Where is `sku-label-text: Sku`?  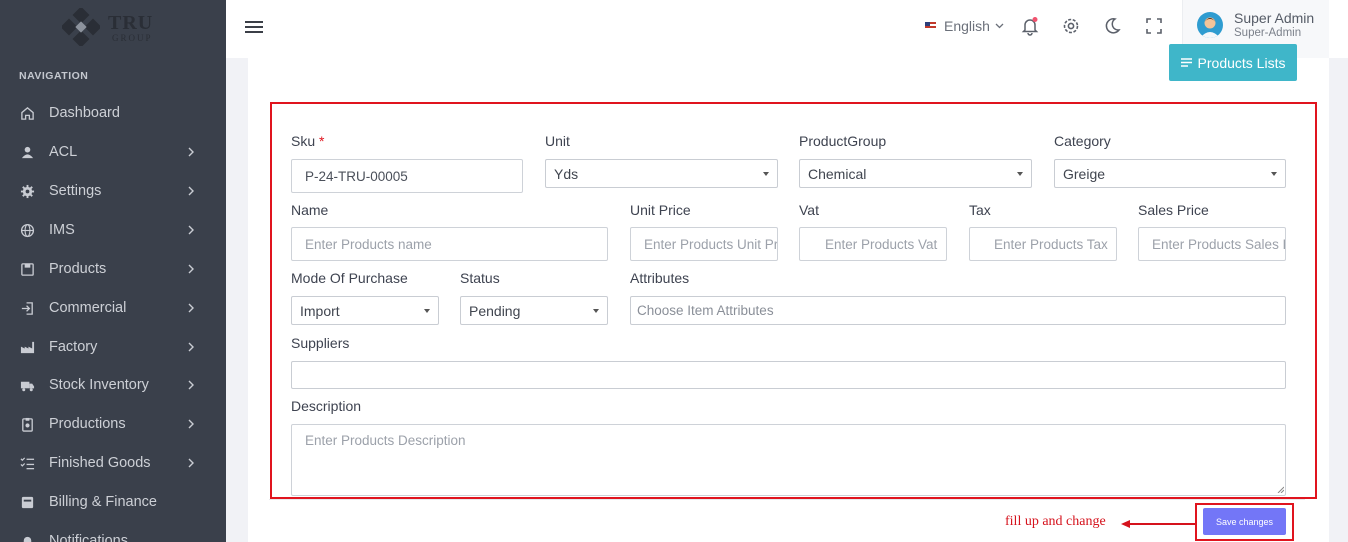 sku-label-text: Sku is located at coordinates (303, 141).